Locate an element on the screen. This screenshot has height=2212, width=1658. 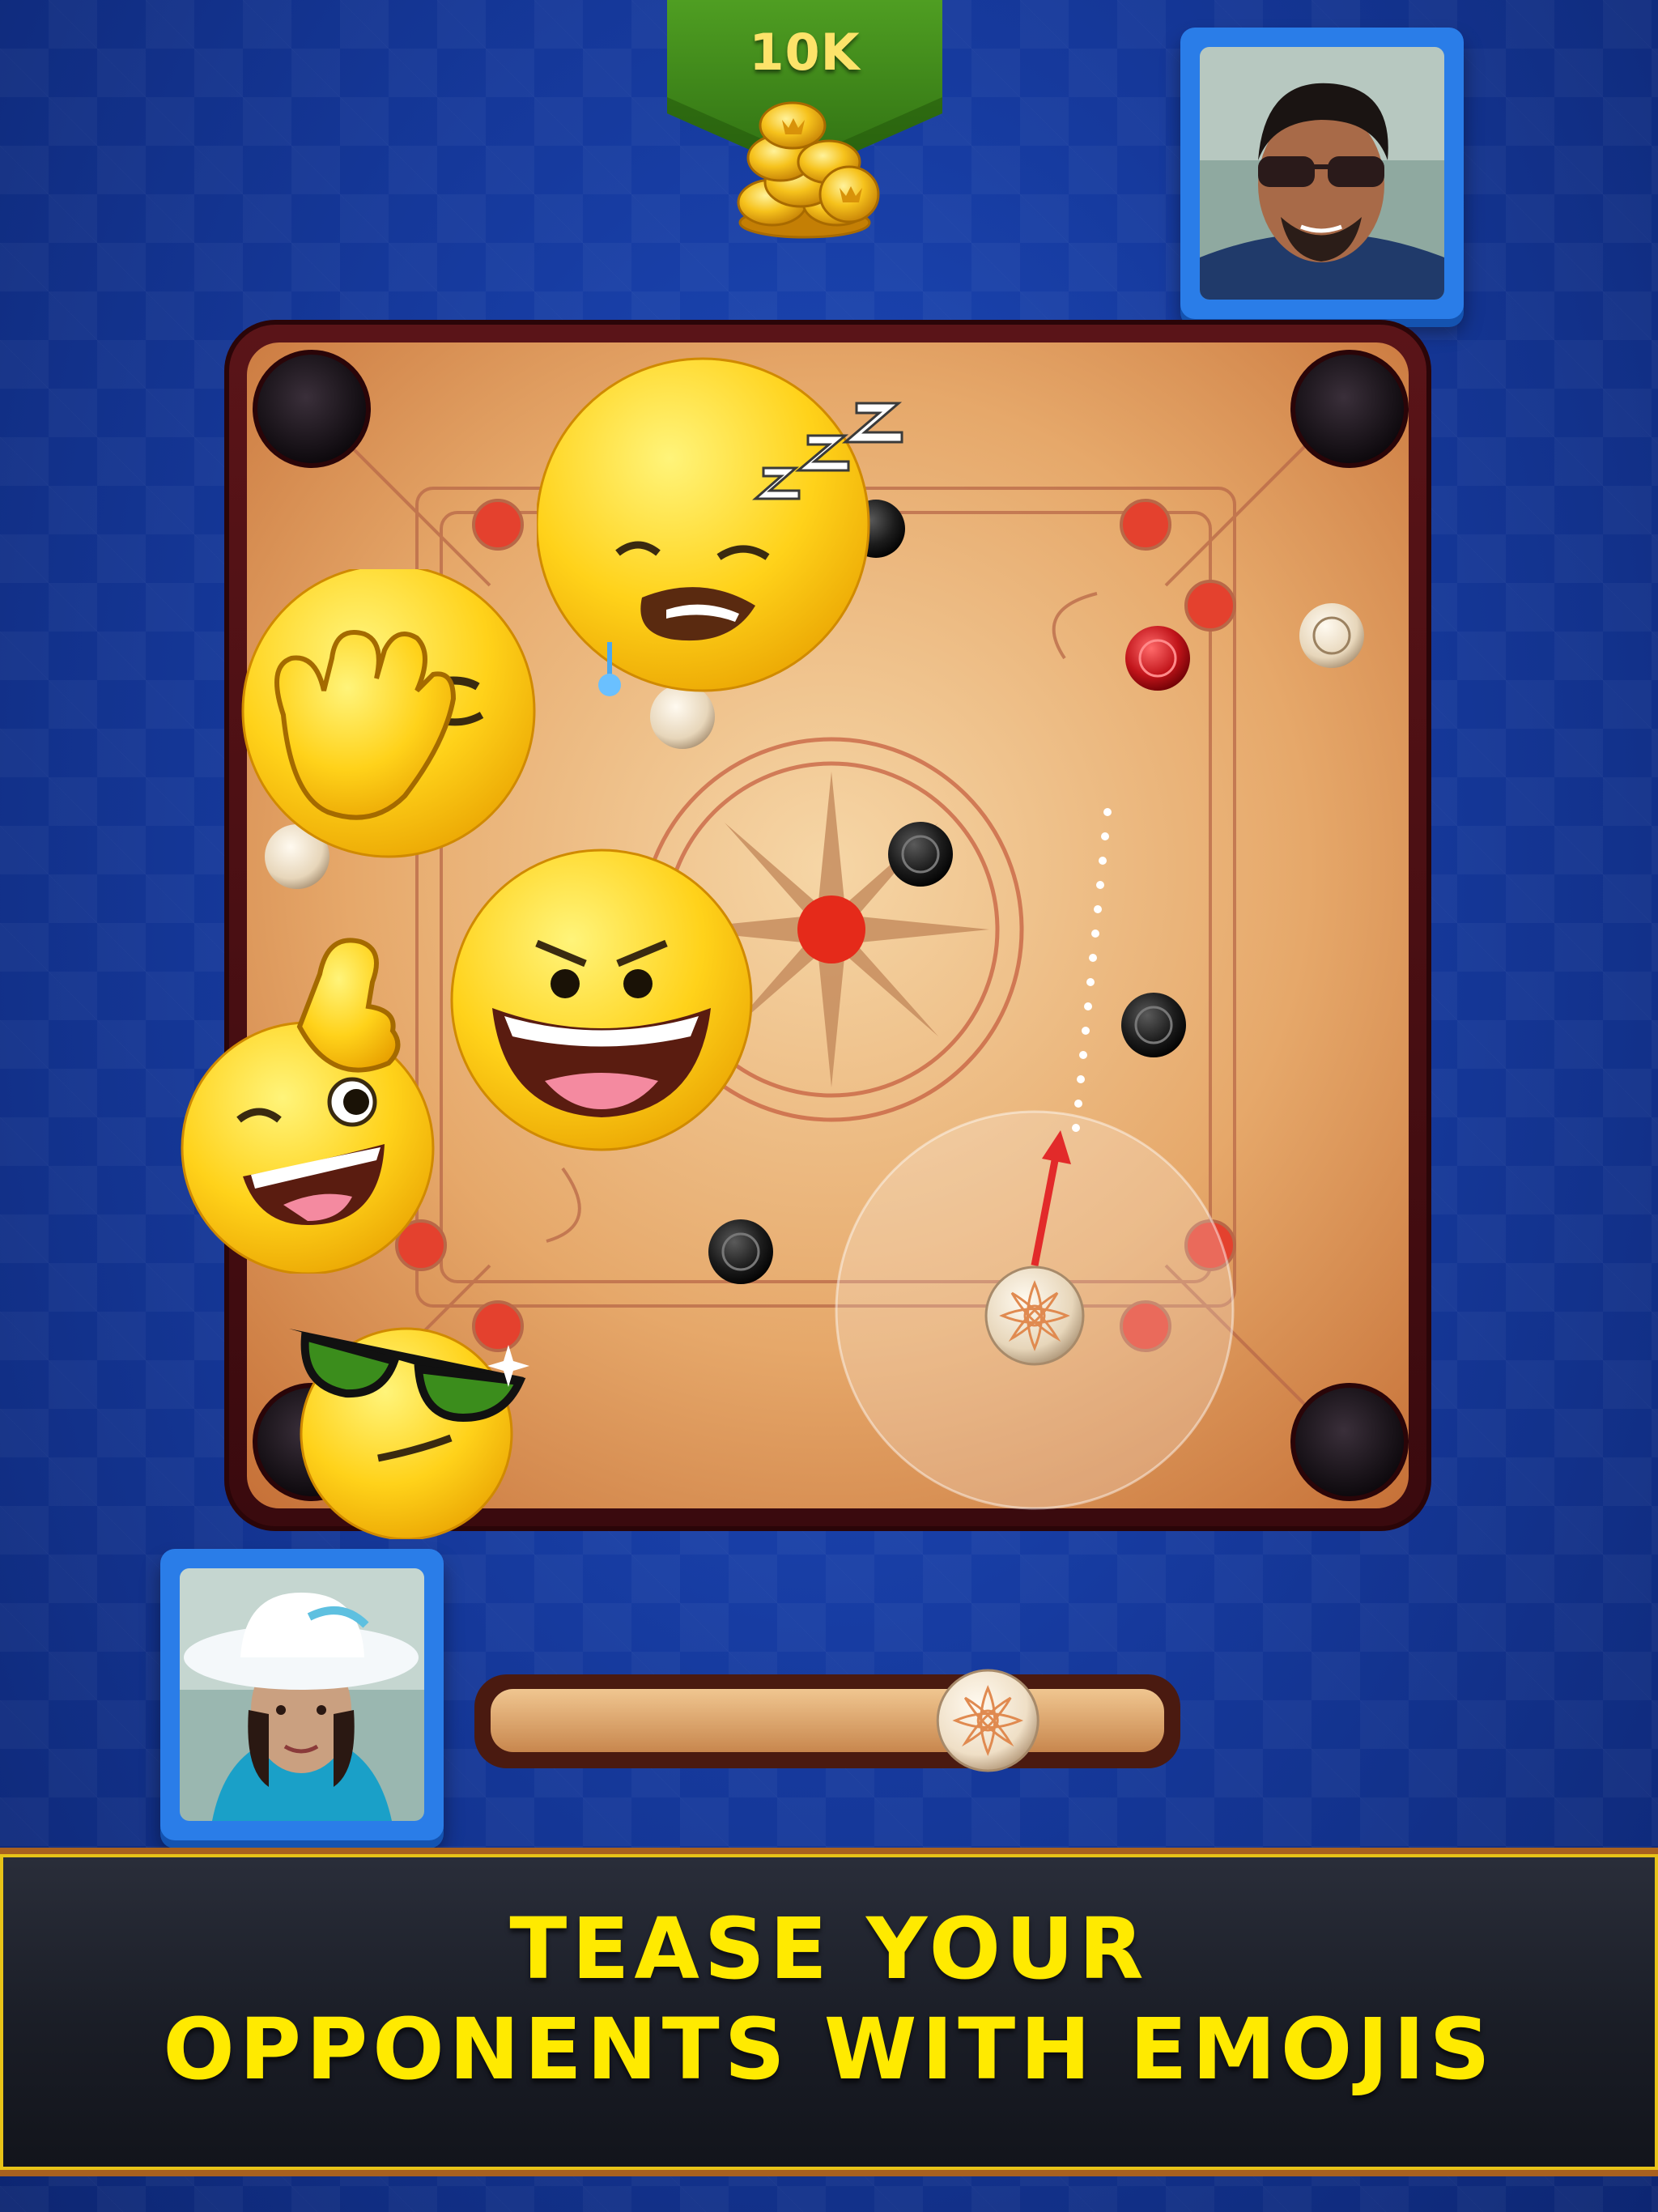
thumbs-up-wink-emoji is located at coordinates (315, 1095).